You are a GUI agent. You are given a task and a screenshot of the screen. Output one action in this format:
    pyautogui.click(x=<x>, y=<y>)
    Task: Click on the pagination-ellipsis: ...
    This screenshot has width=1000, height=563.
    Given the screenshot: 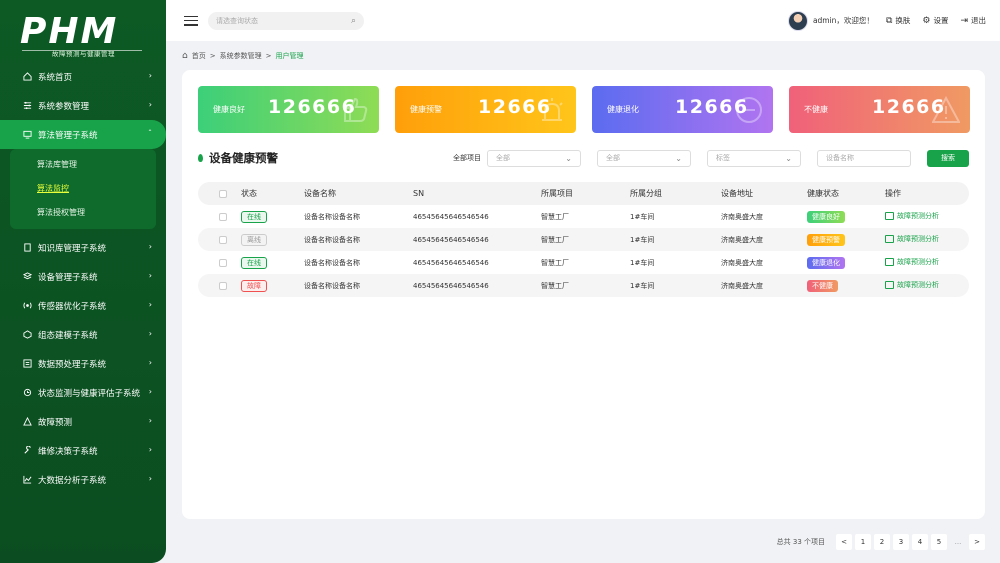 What is the action you would take?
    pyautogui.click(x=958, y=542)
    